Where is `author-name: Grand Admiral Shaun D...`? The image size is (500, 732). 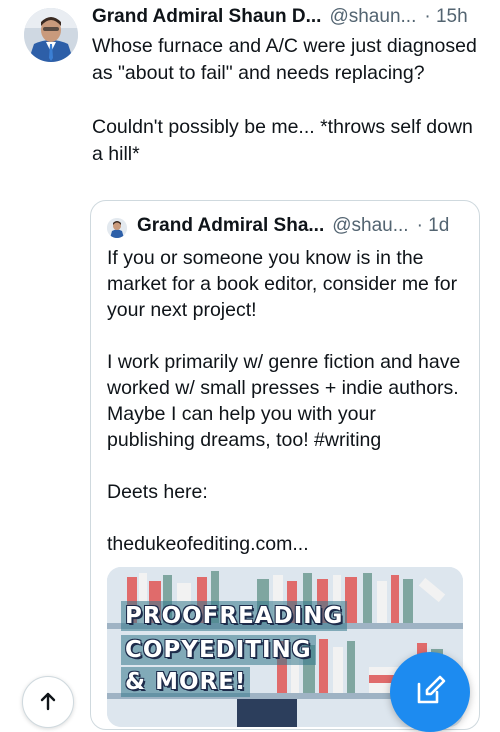
author-name: Grand Admiral Shaun D... is located at coordinates (206, 17).